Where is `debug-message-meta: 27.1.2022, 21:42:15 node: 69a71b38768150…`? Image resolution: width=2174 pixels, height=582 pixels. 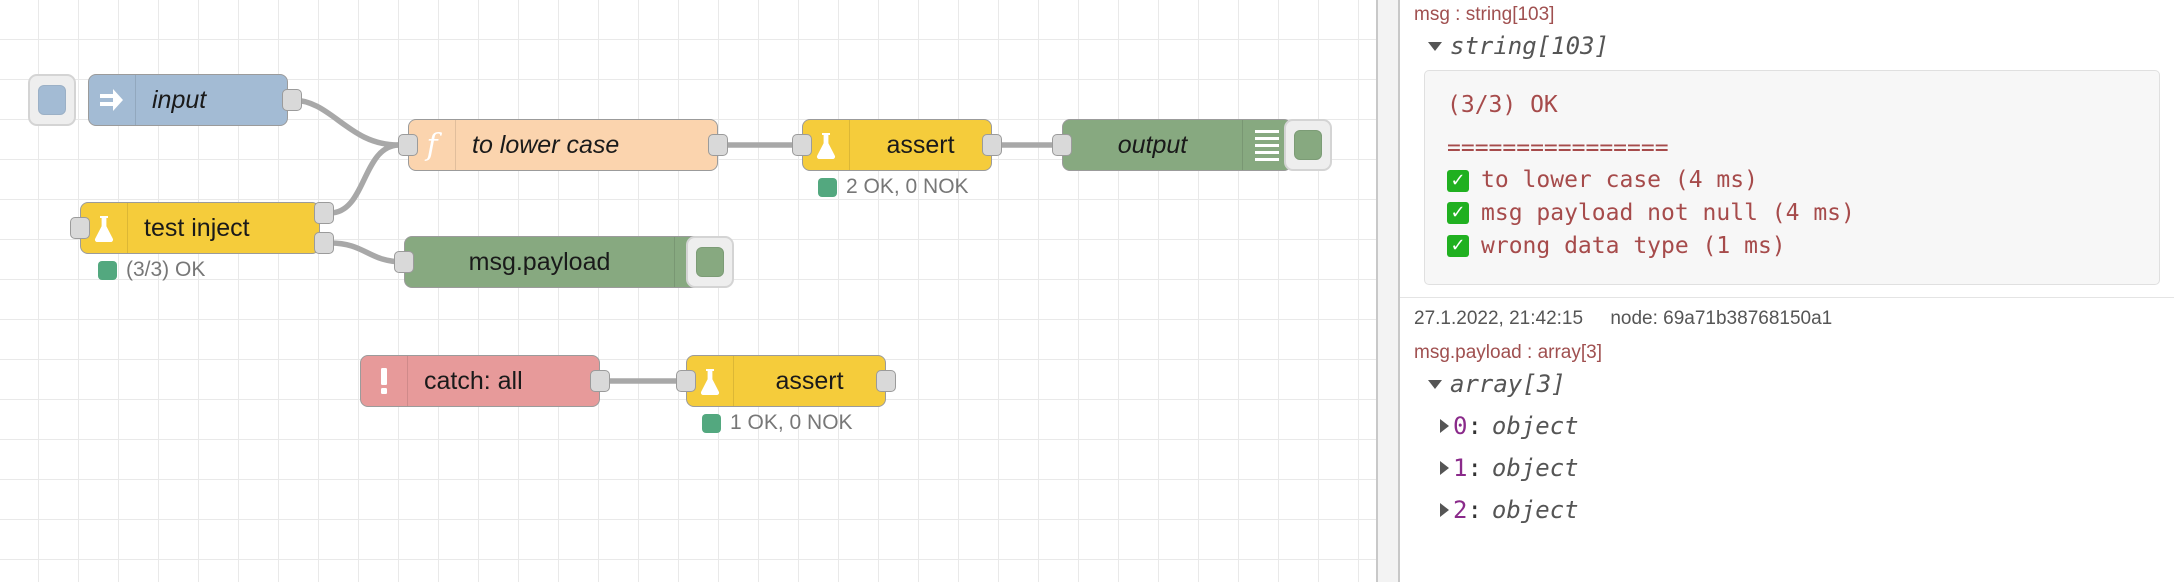
debug-message-meta: 27.1.2022, 21:42:15 node: 69a71b38768150… is located at coordinates (1787, 318).